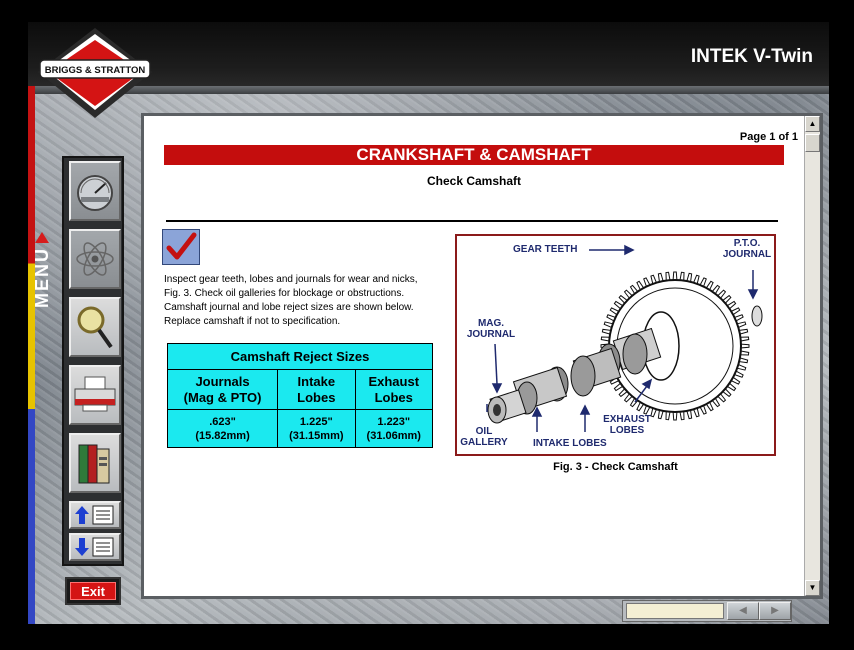 This screenshot has height=650, width=854. Describe the element at coordinates (775, 611) in the screenshot. I see `next-page-button: ▶` at that location.